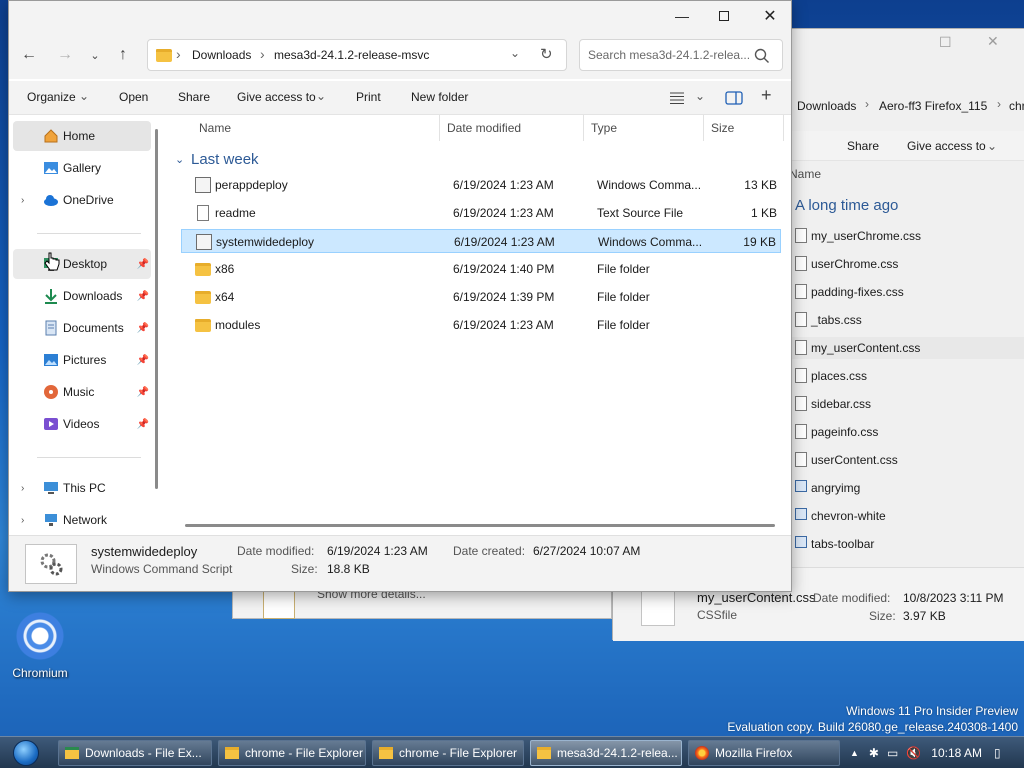  I want to click on chromium-desktop-shortcut: Chromium, so click(40, 646).